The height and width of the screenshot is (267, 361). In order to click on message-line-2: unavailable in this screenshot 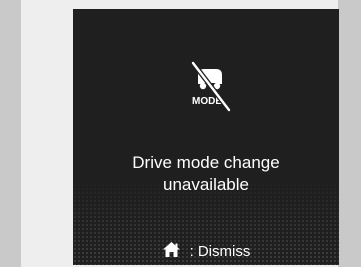, I will do `click(205, 184)`.